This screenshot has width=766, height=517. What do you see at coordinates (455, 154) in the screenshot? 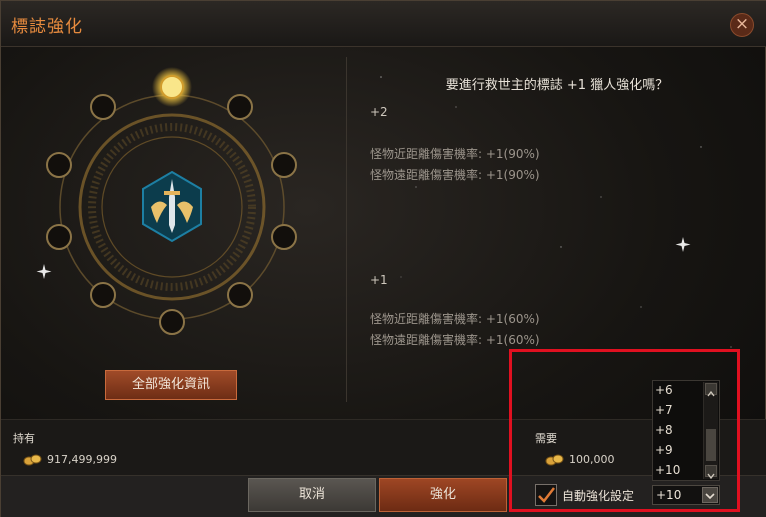
I see `next-level-stat: 怪物近距離傷害機率: +1(90%)` at bounding box center [455, 154].